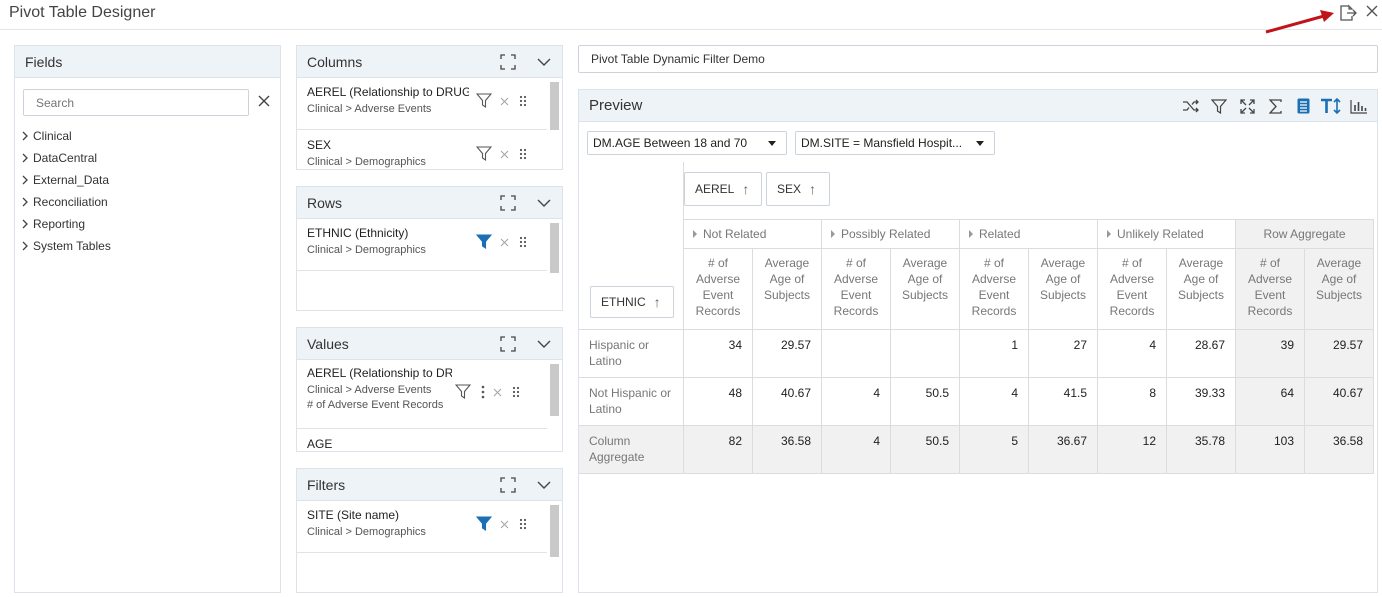 This screenshot has height=597, width=1382. I want to click on clear-search-icon, so click(265, 102).